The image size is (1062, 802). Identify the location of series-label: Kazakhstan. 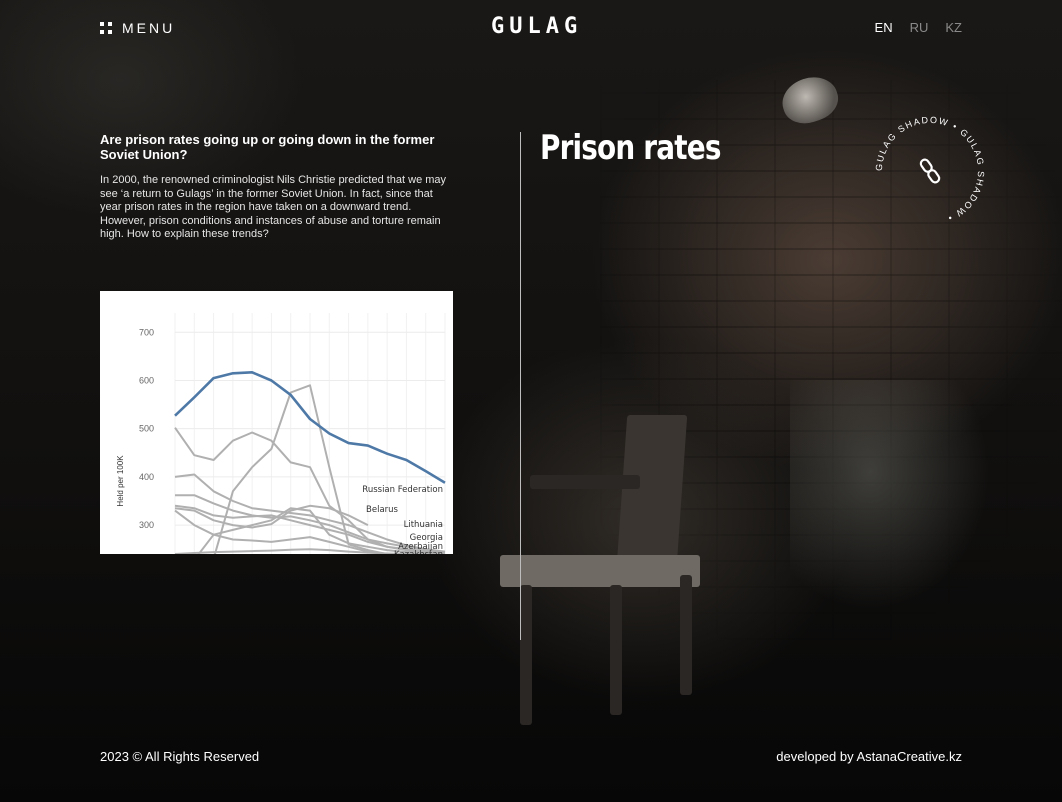
(418, 552).